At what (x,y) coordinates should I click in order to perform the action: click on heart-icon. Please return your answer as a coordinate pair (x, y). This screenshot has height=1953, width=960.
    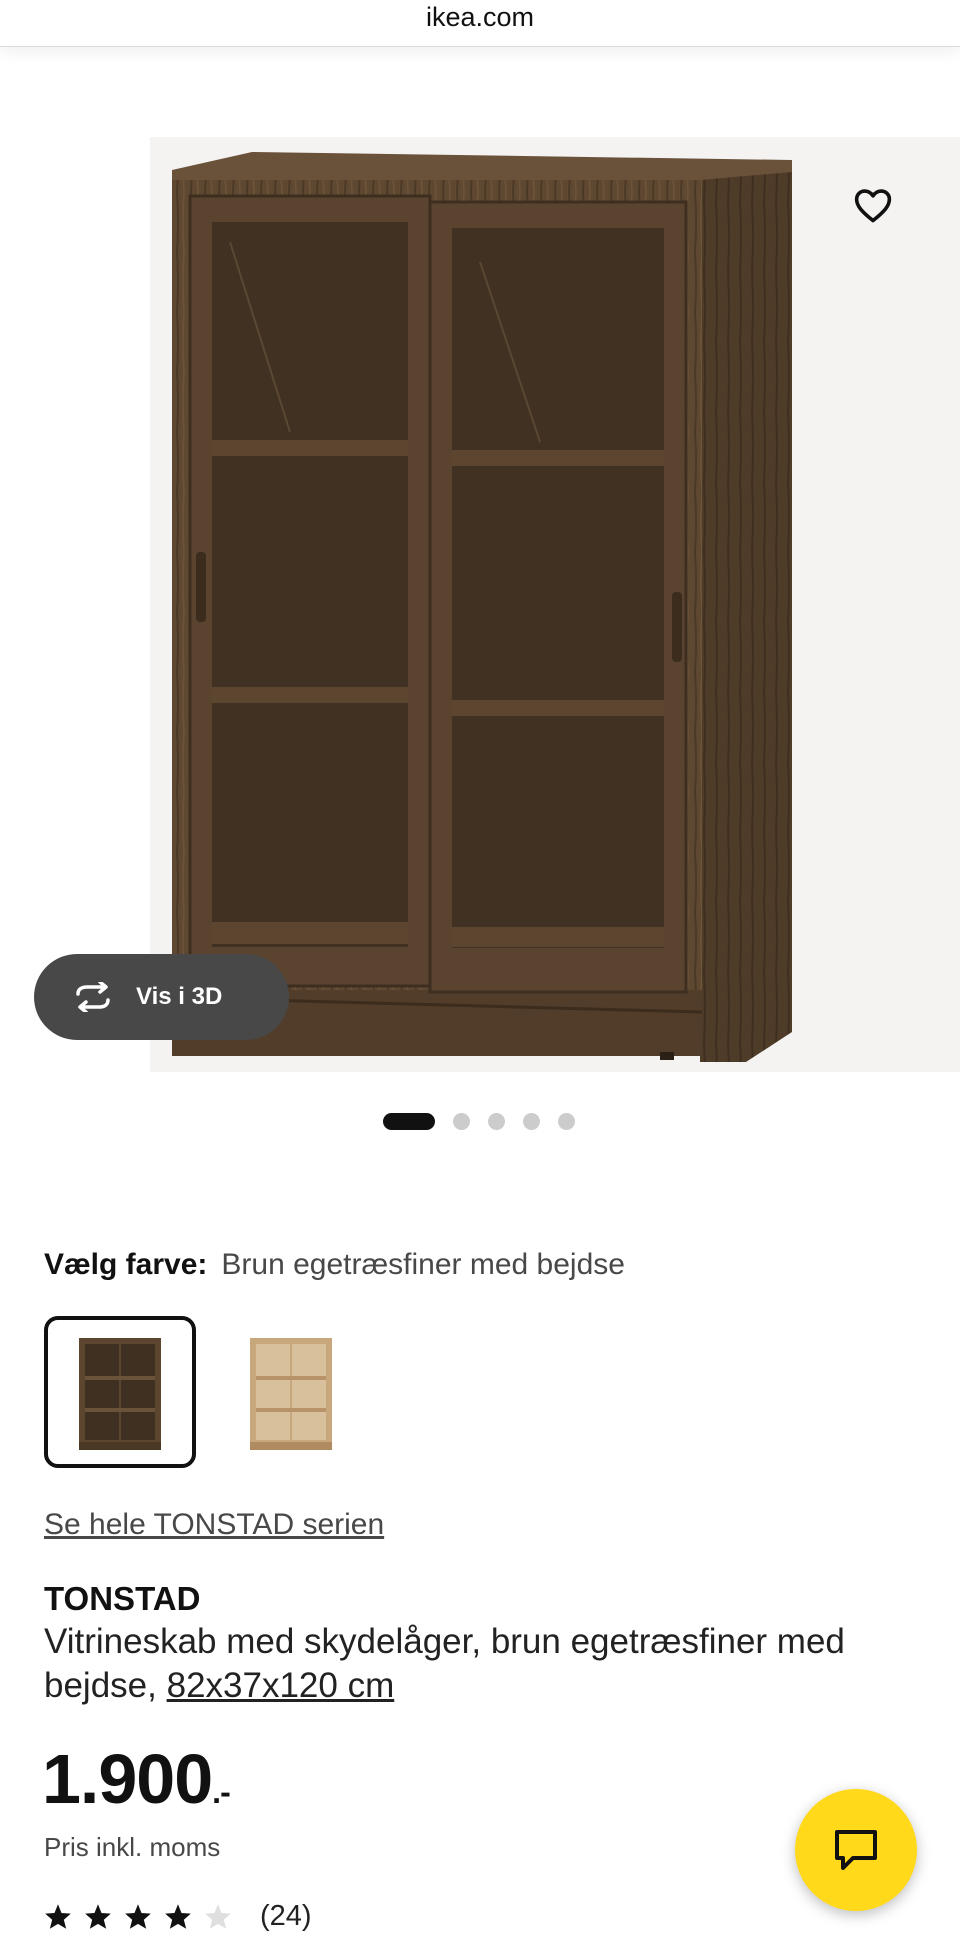
    Looking at the image, I should click on (873, 206).